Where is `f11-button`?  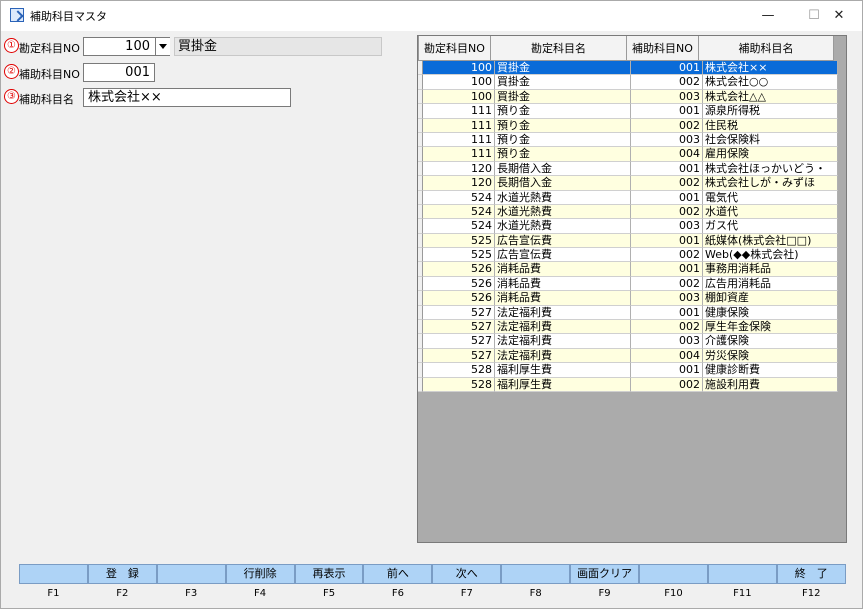 f11-button is located at coordinates (742, 574).